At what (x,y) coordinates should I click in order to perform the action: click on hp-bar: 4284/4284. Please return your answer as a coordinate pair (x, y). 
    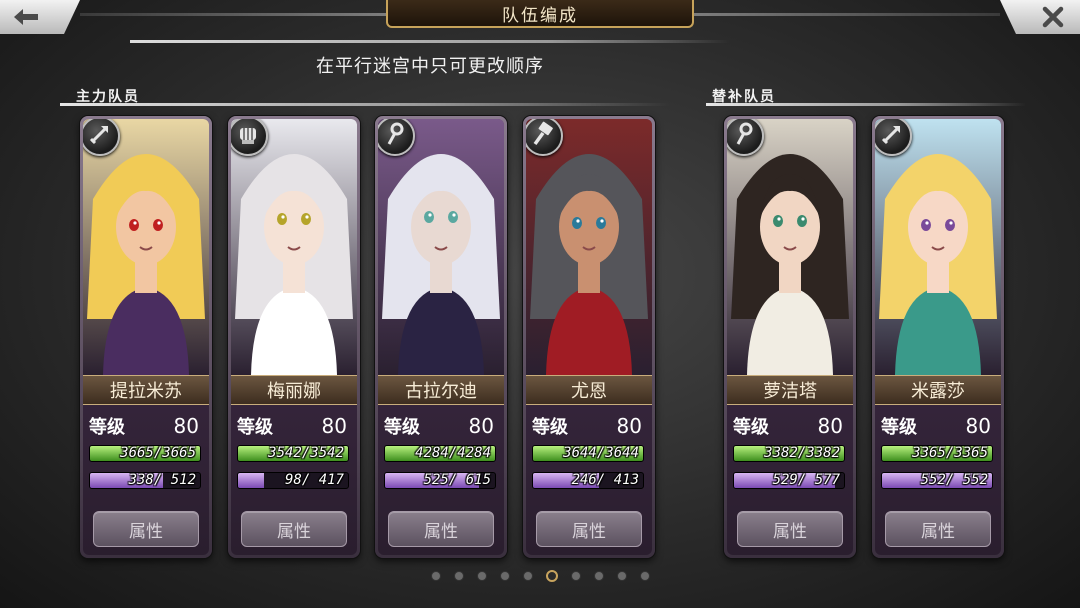
    Looking at the image, I should click on (440, 453).